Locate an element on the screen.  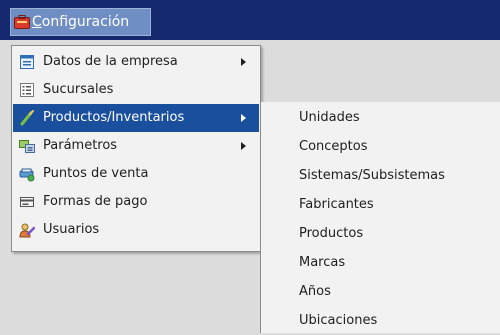
menu-item-label: Formas de pago is located at coordinates (95, 201).